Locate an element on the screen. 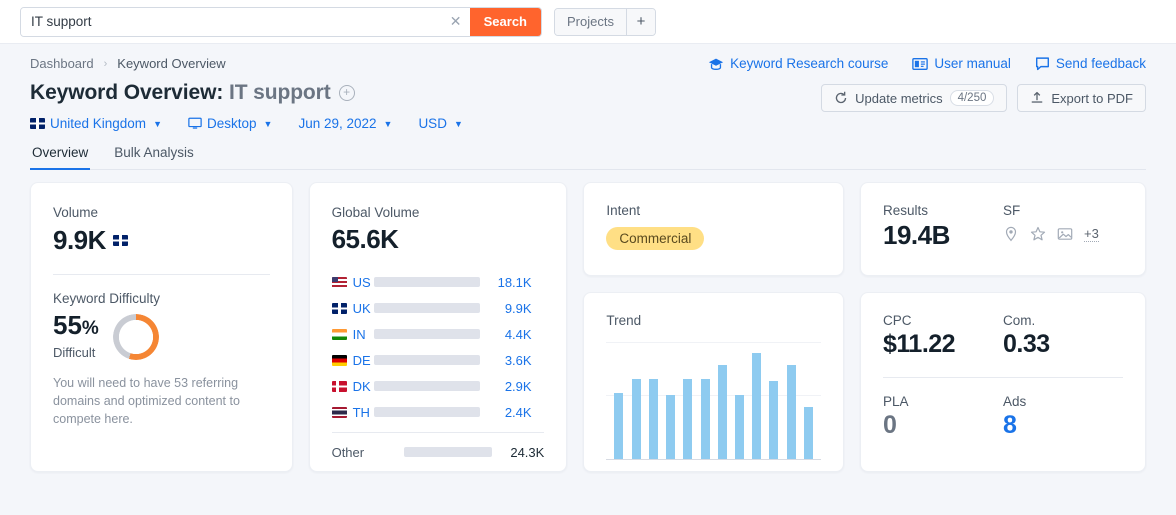  export-to-pdf-button: Export to PDF is located at coordinates (1081, 98).